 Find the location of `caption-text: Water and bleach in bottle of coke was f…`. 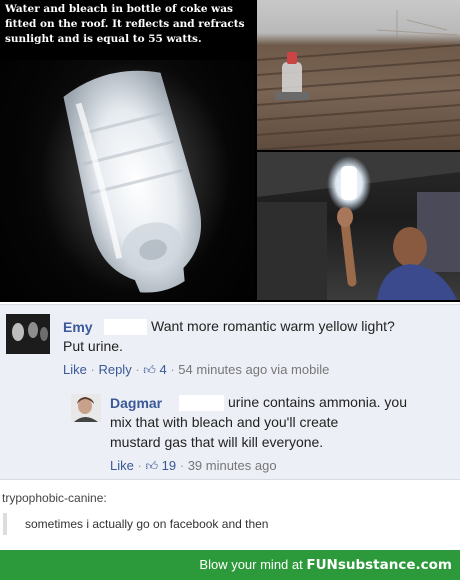

caption-text: Water and bleach in bottle of coke was f… is located at coordinates (125, 24).